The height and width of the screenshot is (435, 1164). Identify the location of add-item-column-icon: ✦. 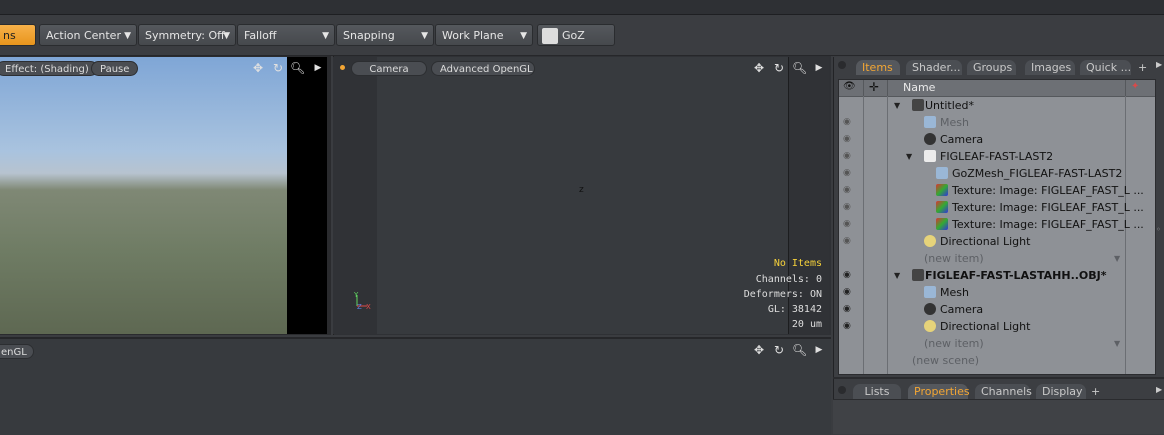
(1135, 86).